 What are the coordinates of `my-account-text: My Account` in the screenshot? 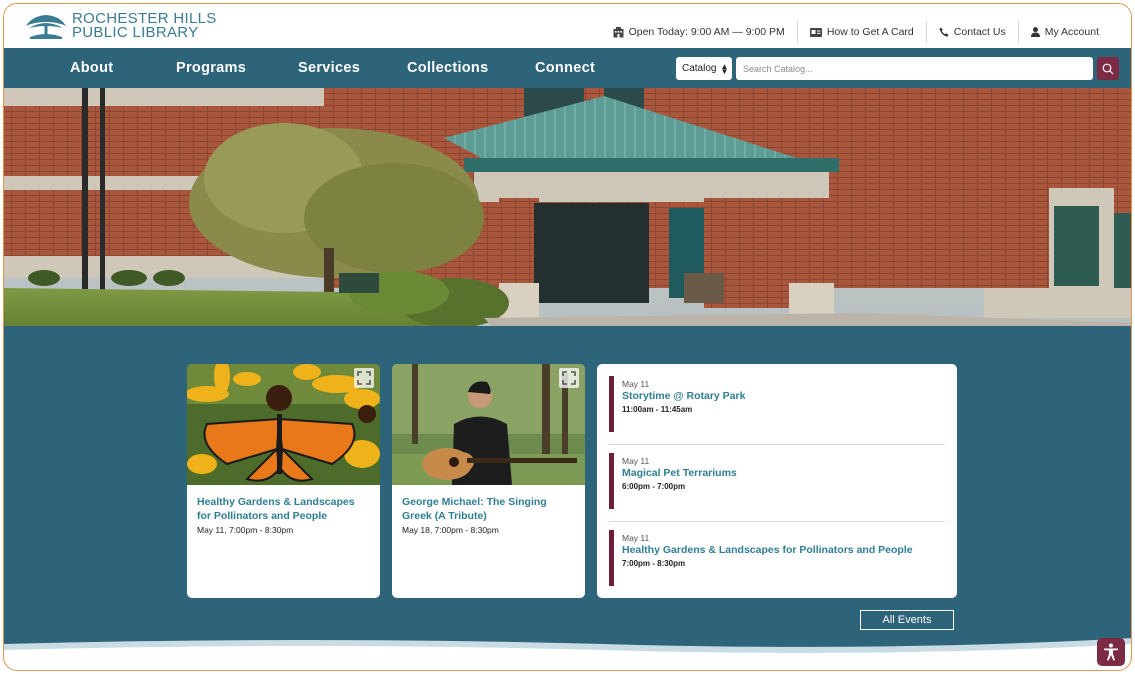 It's located at (1071, 32).